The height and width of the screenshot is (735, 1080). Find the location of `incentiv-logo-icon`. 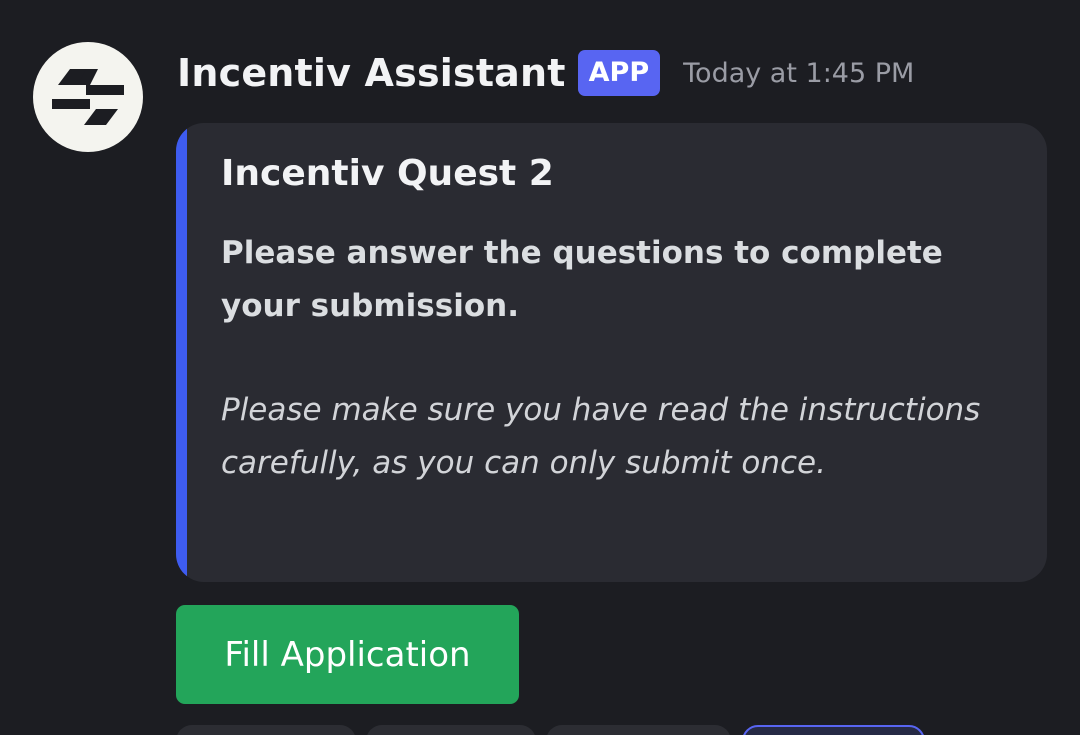

incentiv-logo-icon is located at coordinates (88, 97).